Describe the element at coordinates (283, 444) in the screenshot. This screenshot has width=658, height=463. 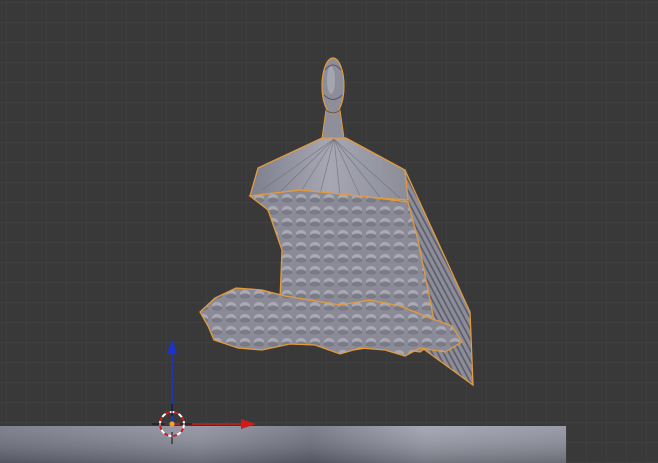
I see `ground-plane` at that location.